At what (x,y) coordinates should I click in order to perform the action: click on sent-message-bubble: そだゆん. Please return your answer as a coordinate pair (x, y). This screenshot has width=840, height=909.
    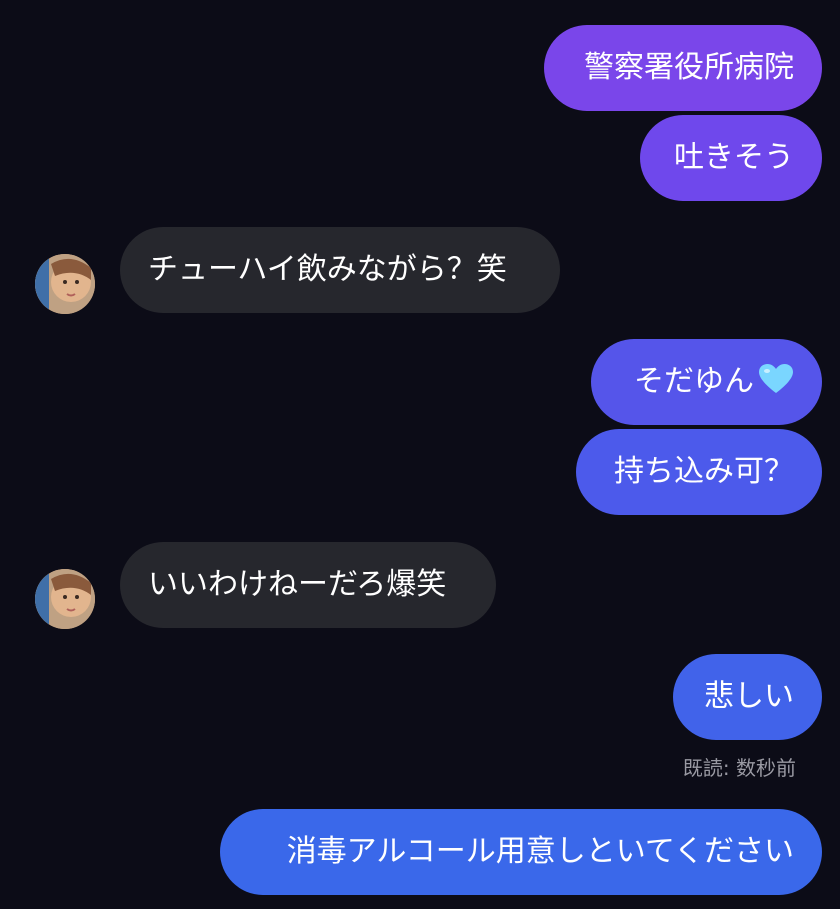
    Looking at the image, I should click on (706, 382).